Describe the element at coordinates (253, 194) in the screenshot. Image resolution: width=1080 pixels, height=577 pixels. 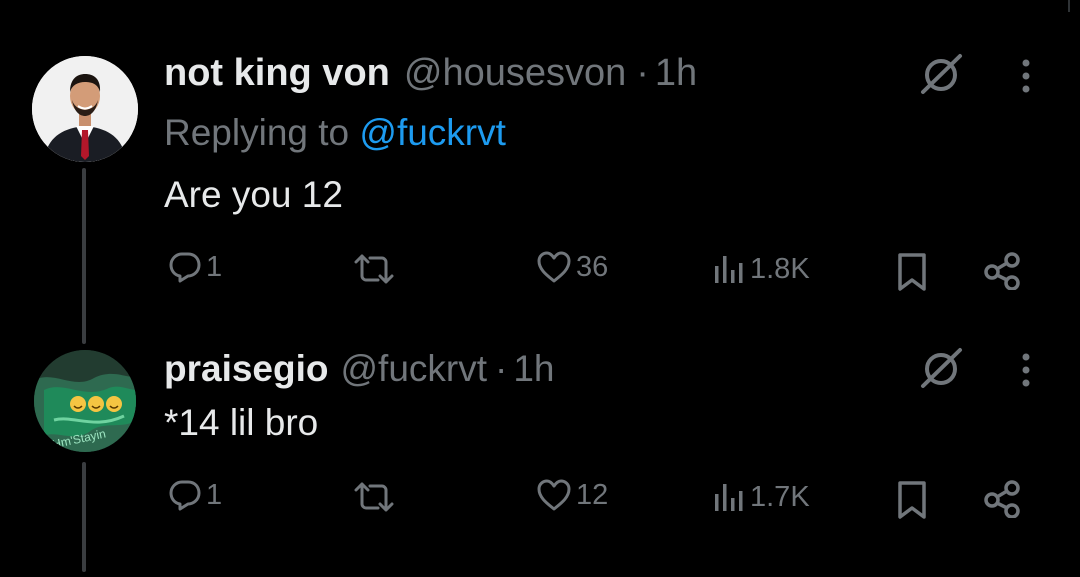
I see `tweet-text: Are you 12` at that location.